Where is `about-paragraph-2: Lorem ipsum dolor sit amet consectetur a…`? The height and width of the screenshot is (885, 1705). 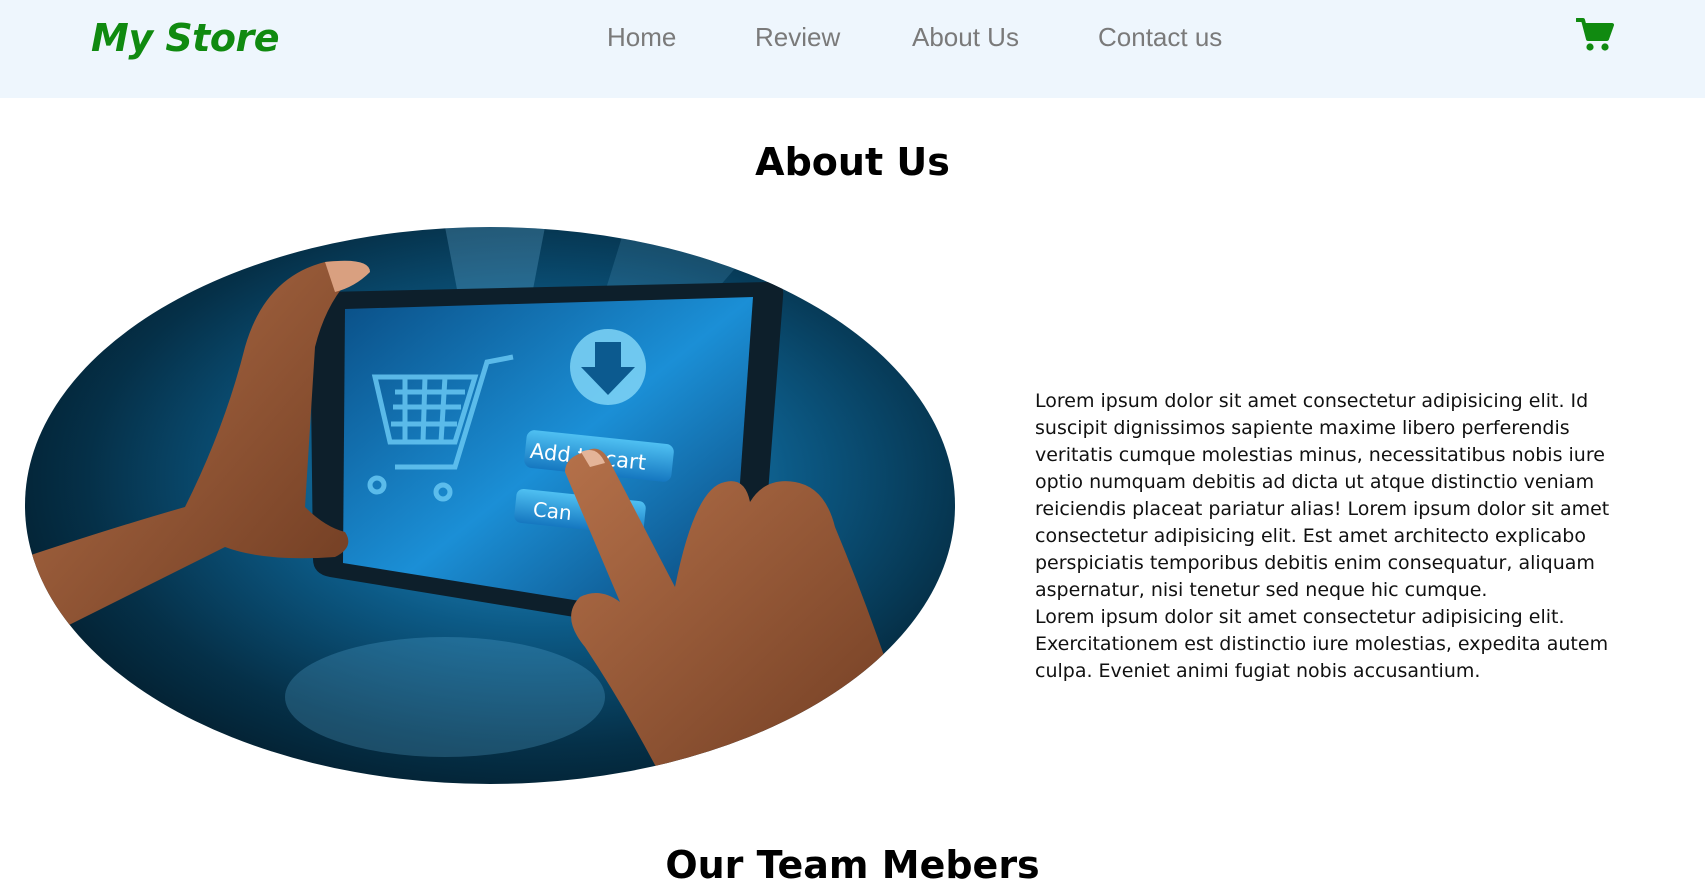 about-paragraph-2: Lorem ipsum dolor sit amet consectetur a… is located at coordinates (1322, 644).